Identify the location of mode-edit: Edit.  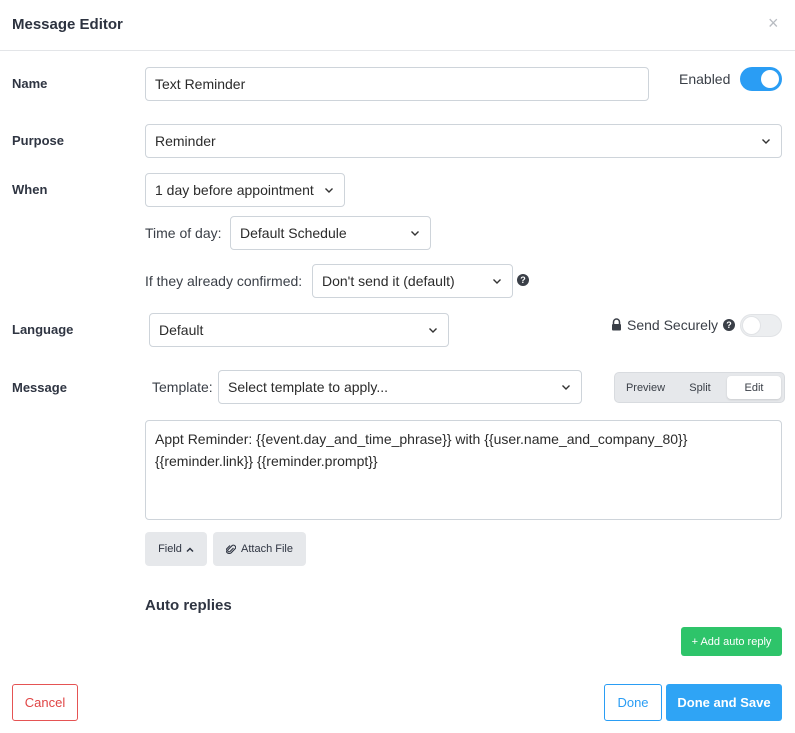
(754, 387).